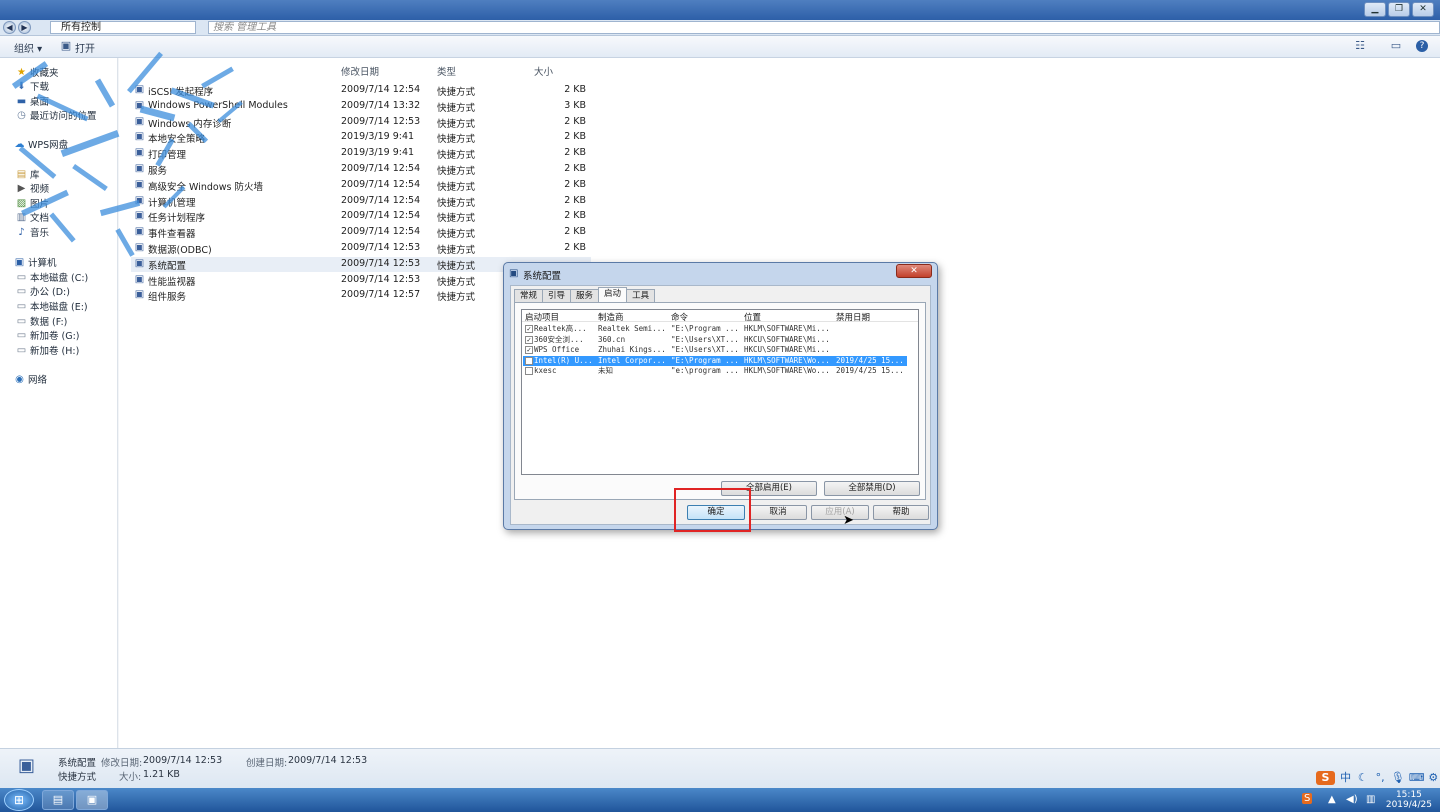 Image resolution: width=1440 pixels, height=812 pixels. I want to click on column-header-date: 修改日期, so click(360, 71).